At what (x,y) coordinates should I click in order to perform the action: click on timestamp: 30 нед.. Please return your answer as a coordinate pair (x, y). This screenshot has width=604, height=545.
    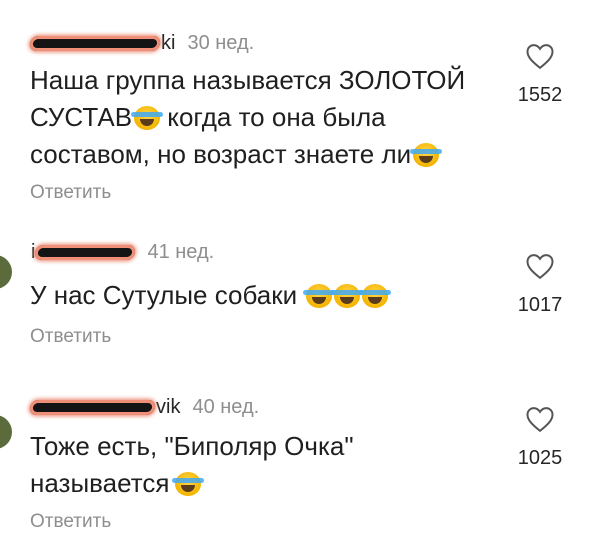
    Looking at the image, I should click on (221, 42).